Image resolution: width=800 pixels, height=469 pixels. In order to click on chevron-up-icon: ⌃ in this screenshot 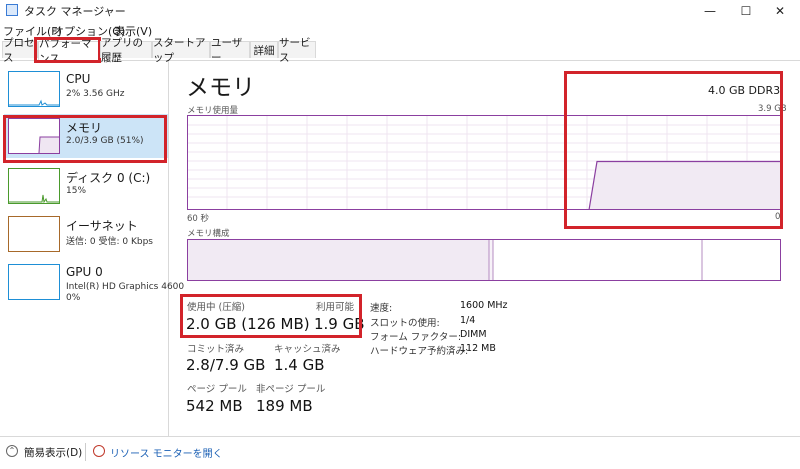, I will do `click(12, 451)`.